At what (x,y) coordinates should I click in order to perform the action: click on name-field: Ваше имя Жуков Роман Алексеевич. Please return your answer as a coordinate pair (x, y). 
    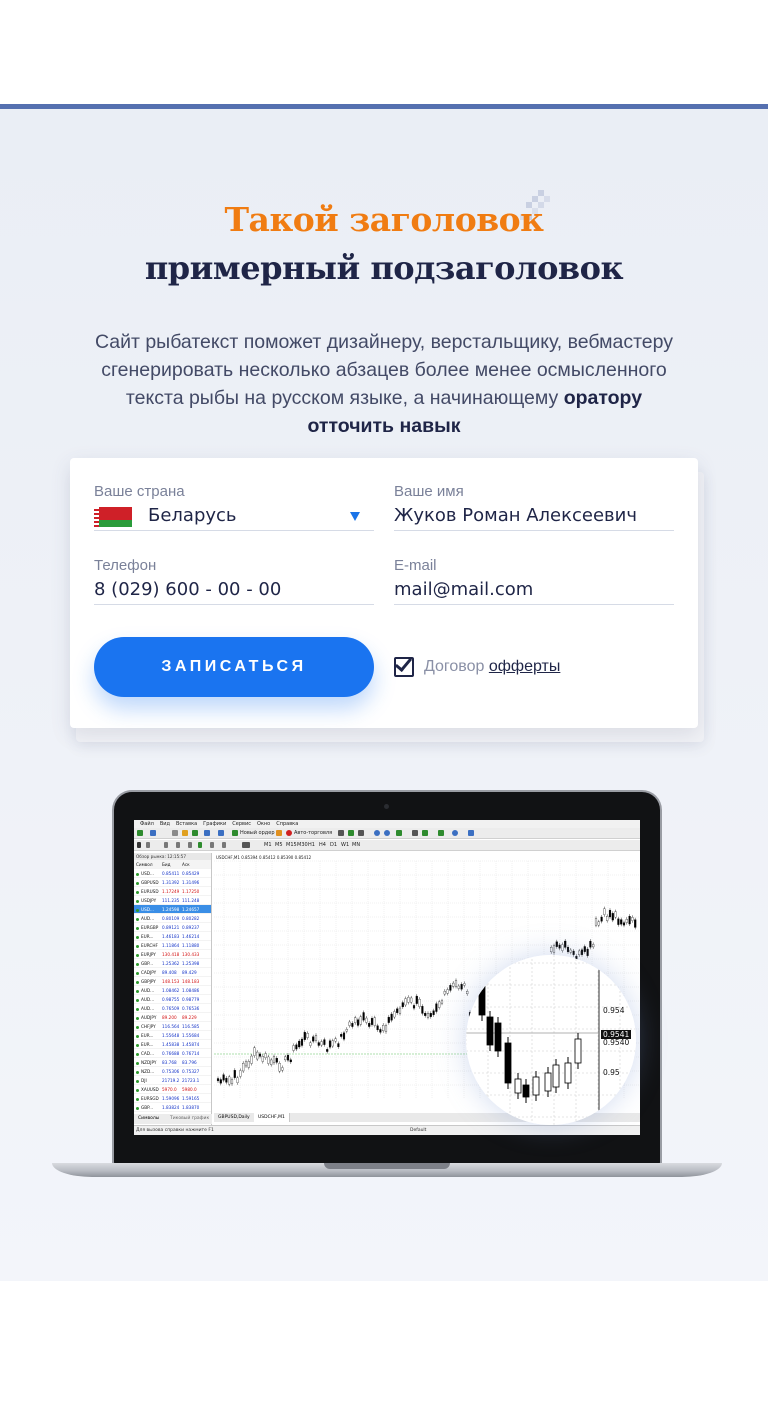
    Looking at the image, I should click on (534, 495).